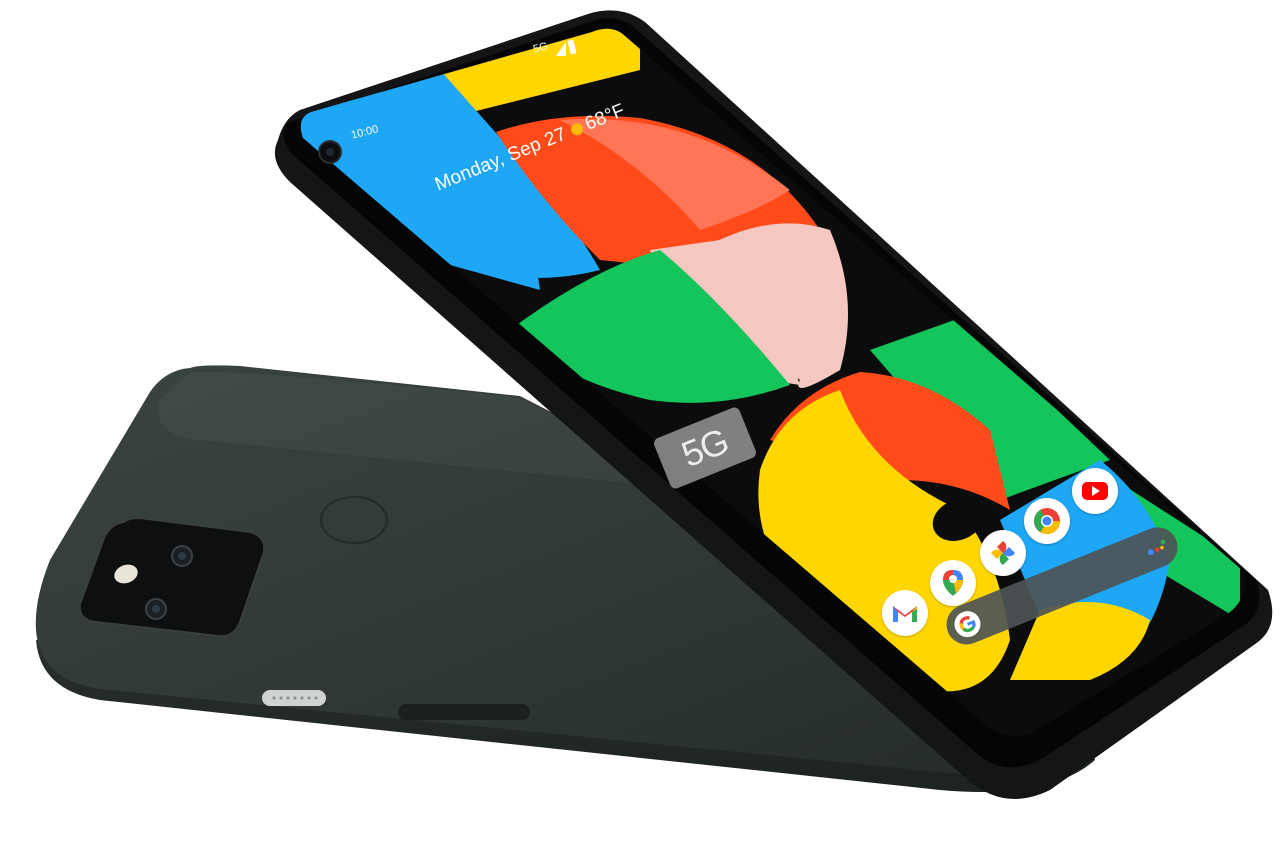  Describe the element at coordinates (1047, 521) in the screenshot. I see `chrome-icon` at that location.